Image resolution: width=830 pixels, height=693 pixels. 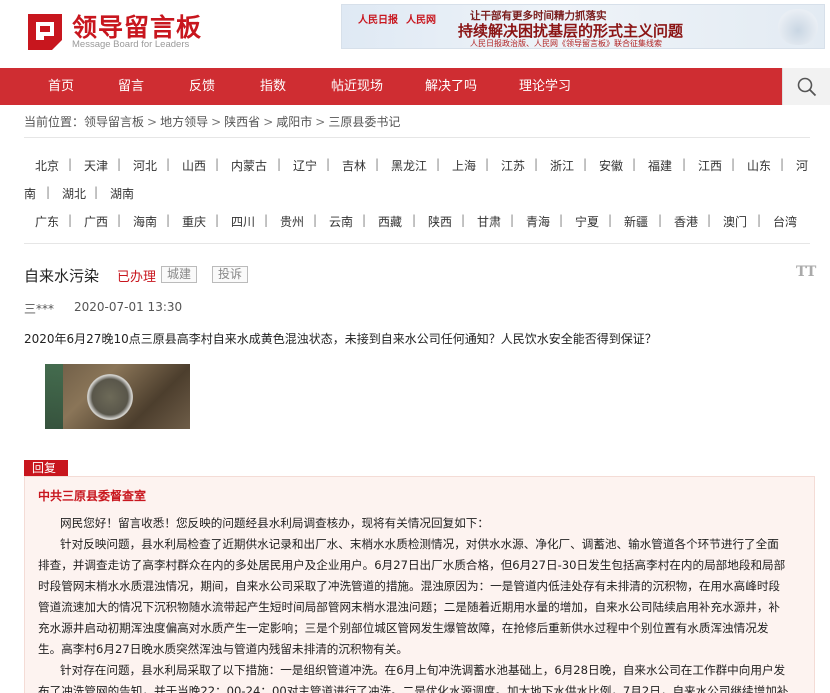 I want to click on reply-org: 中共三原县委督查室, so click(x=92, y=496).